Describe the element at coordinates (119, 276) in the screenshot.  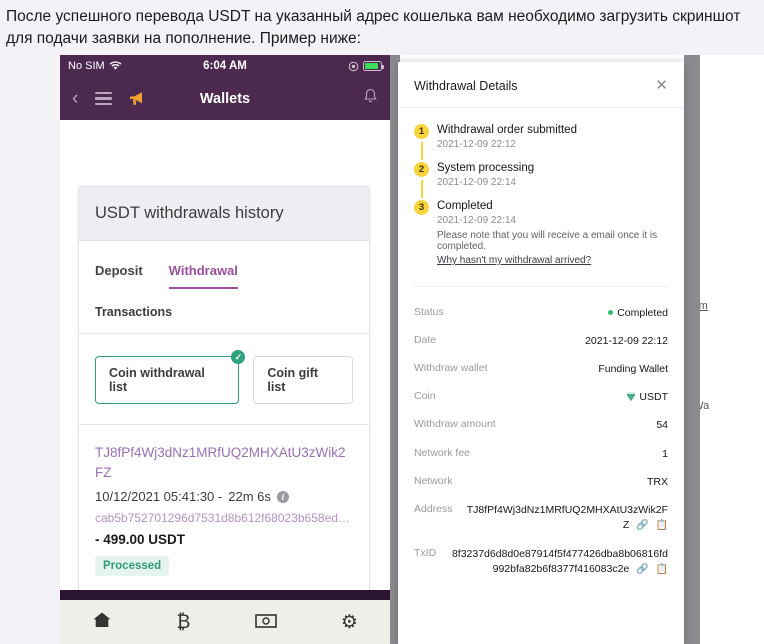
I see `tab-deposit: Deposit` at that location.